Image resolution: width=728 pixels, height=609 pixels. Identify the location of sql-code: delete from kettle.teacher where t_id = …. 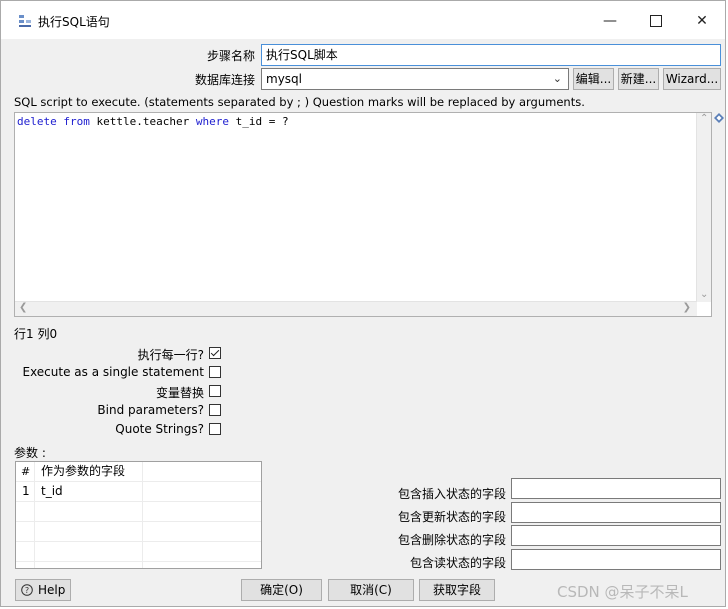
(153, 121).